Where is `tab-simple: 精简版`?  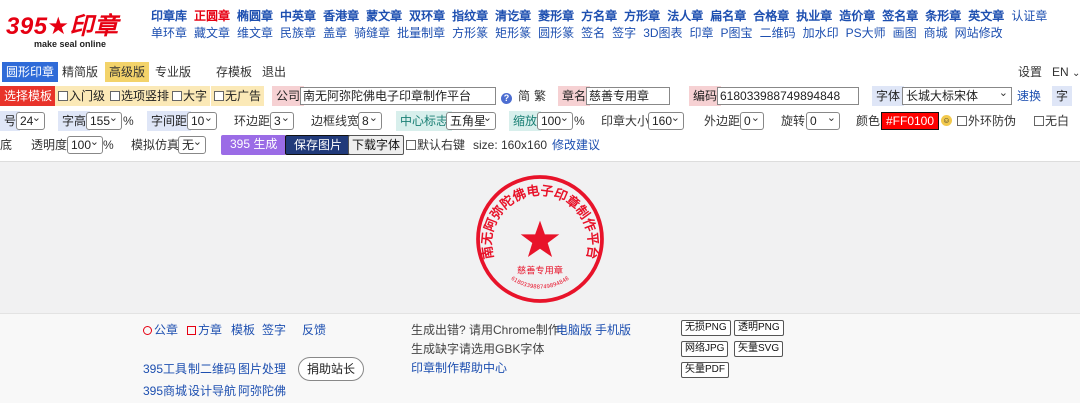
tab-simple: 精简版 is located at coordinates (80, 72).